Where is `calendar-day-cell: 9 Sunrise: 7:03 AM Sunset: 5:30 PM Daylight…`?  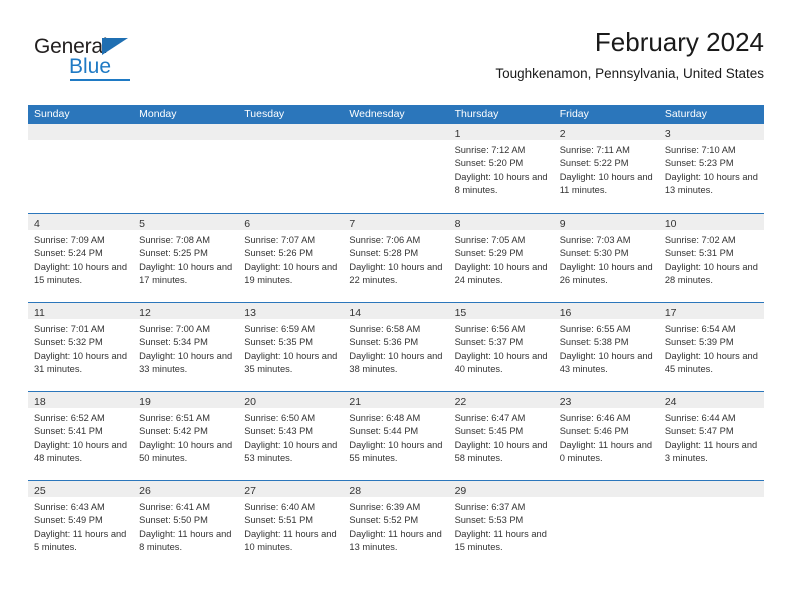 calendar-day-cell: 9 Sunrise: 7:03 AM Sunset: 5:30 PM Daylight… is located at coordinates (606, 258).